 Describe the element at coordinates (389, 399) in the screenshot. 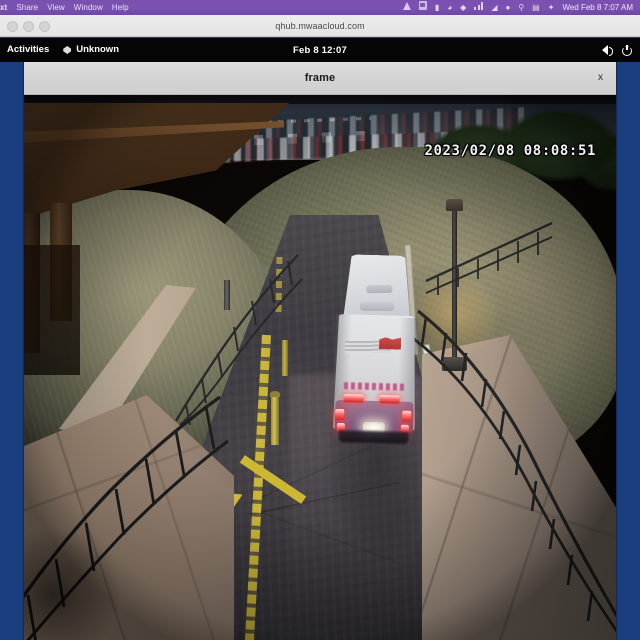

I see `brake-light-top-right` at that location.